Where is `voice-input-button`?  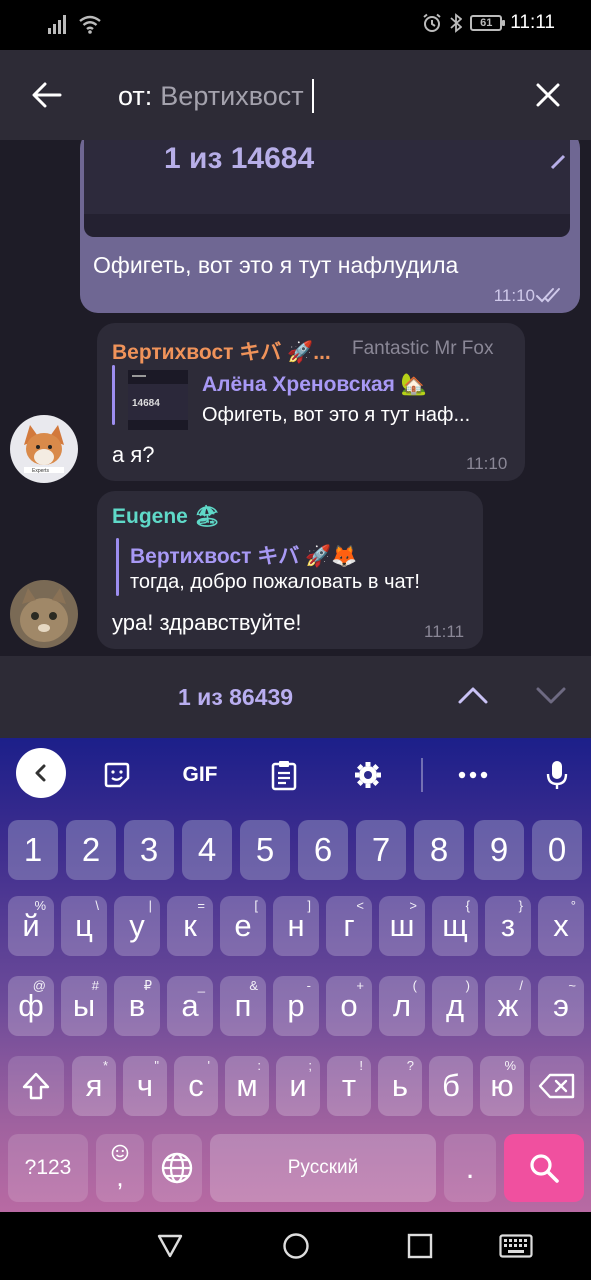
voice-input-button is located at coordinates (557, 775).